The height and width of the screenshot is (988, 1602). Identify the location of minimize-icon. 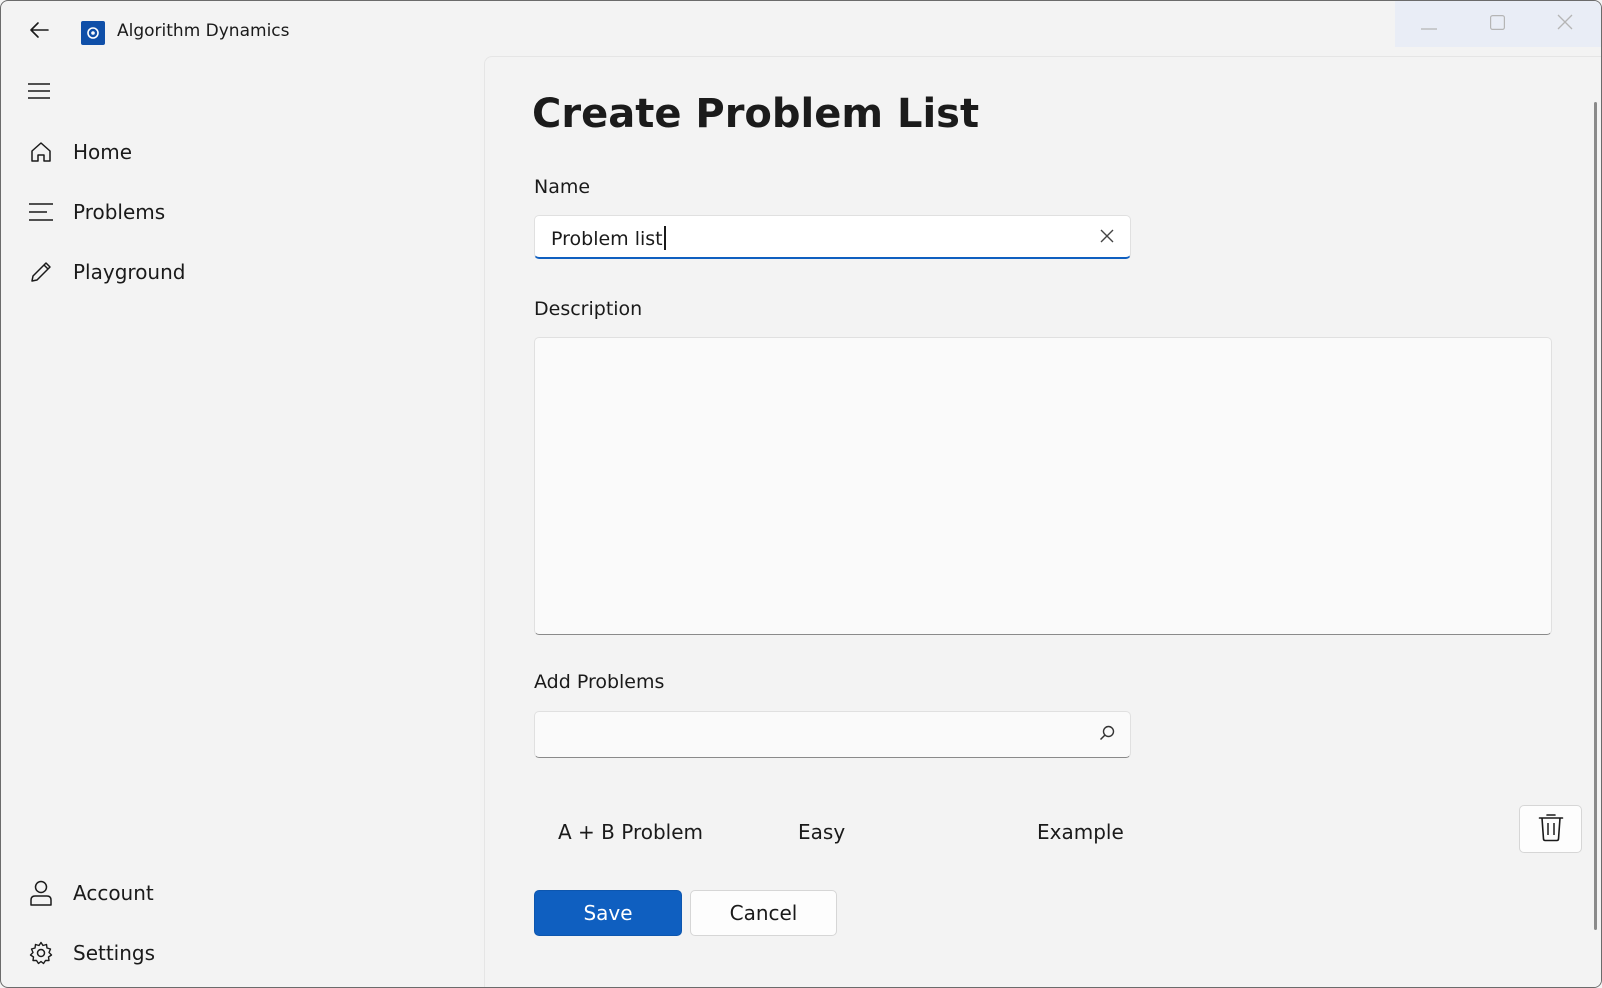
(1429, 24).